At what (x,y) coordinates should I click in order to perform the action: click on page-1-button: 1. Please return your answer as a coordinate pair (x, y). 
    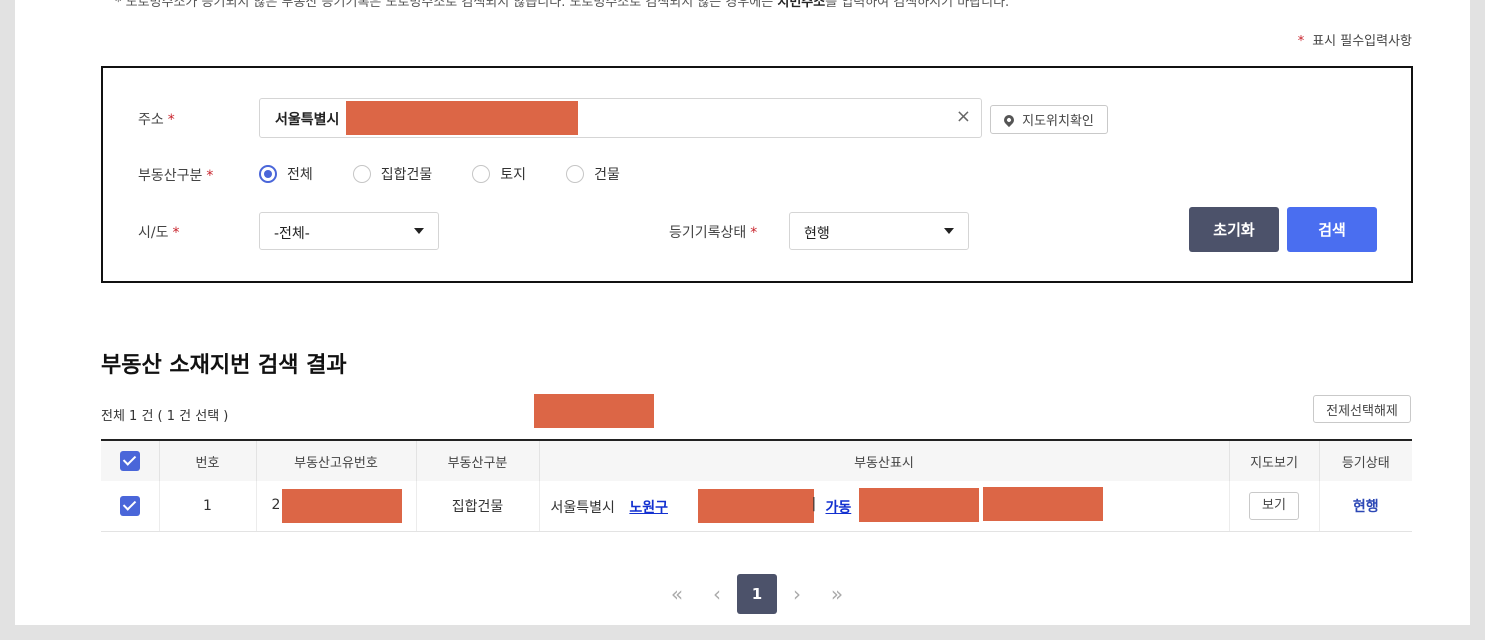
    Looking at the image, I should click on (757, 594).